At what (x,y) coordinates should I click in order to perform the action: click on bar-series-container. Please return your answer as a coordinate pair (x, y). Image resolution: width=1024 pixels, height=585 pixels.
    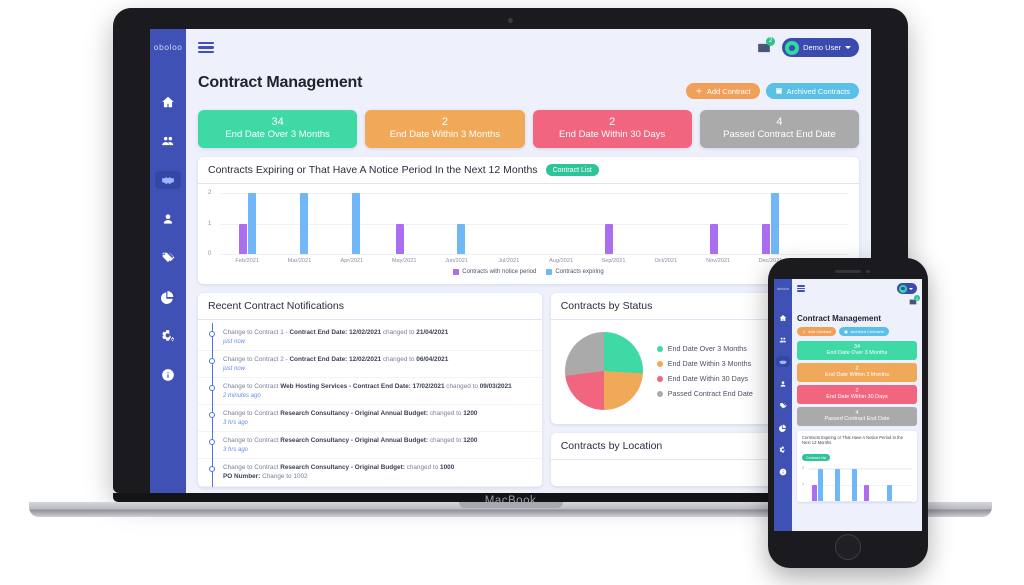
    Looking at the image, I should click on (535, 223).